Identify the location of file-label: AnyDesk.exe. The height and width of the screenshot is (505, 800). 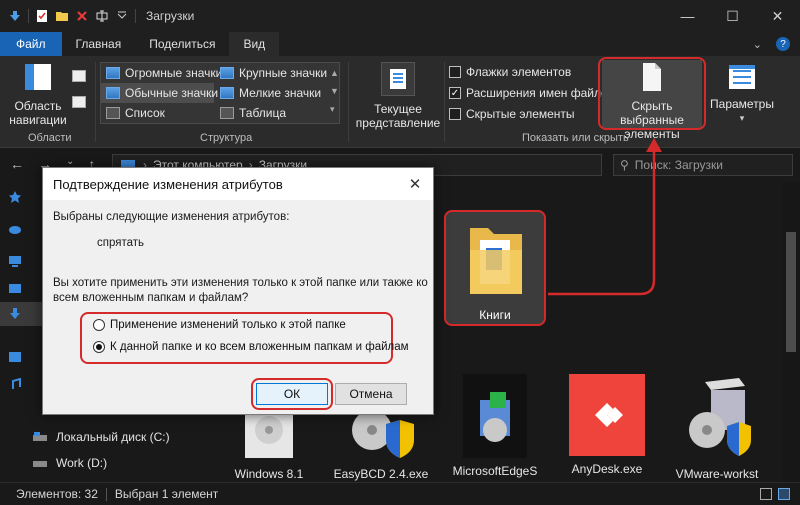
(607, 469).